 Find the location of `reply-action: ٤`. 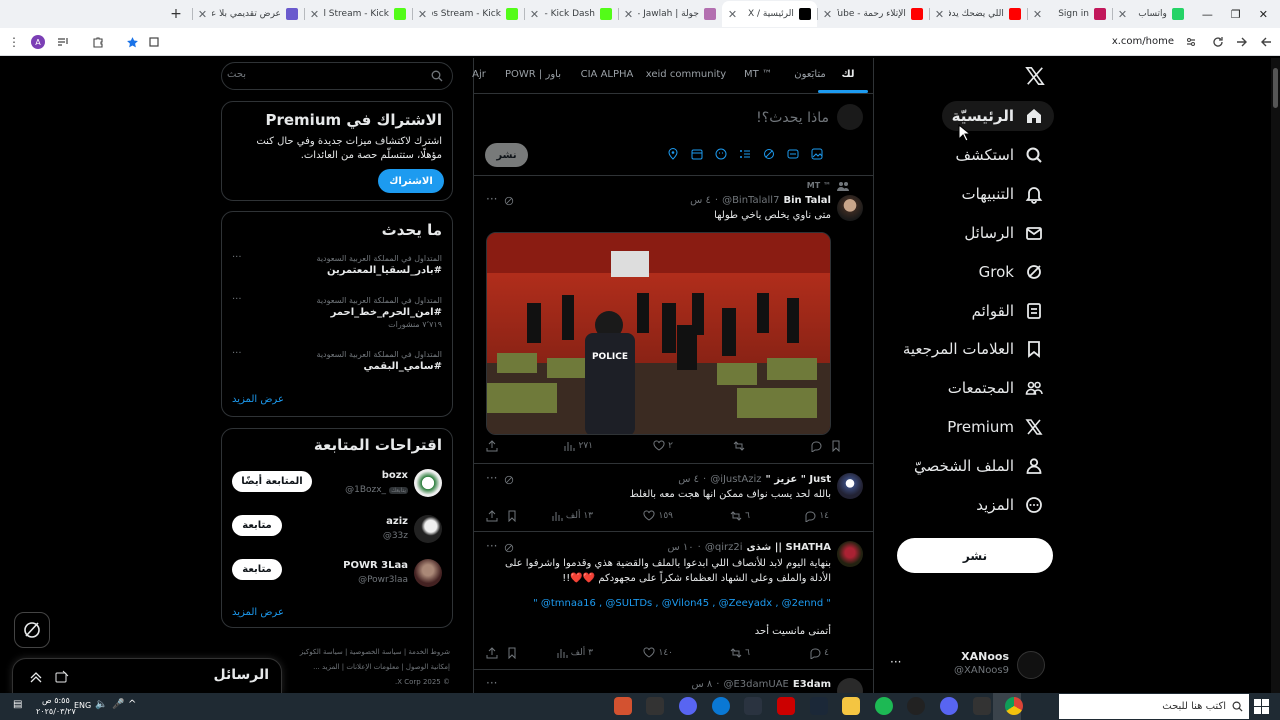

reply-action: ٤ is located at coordinates (819, 653).